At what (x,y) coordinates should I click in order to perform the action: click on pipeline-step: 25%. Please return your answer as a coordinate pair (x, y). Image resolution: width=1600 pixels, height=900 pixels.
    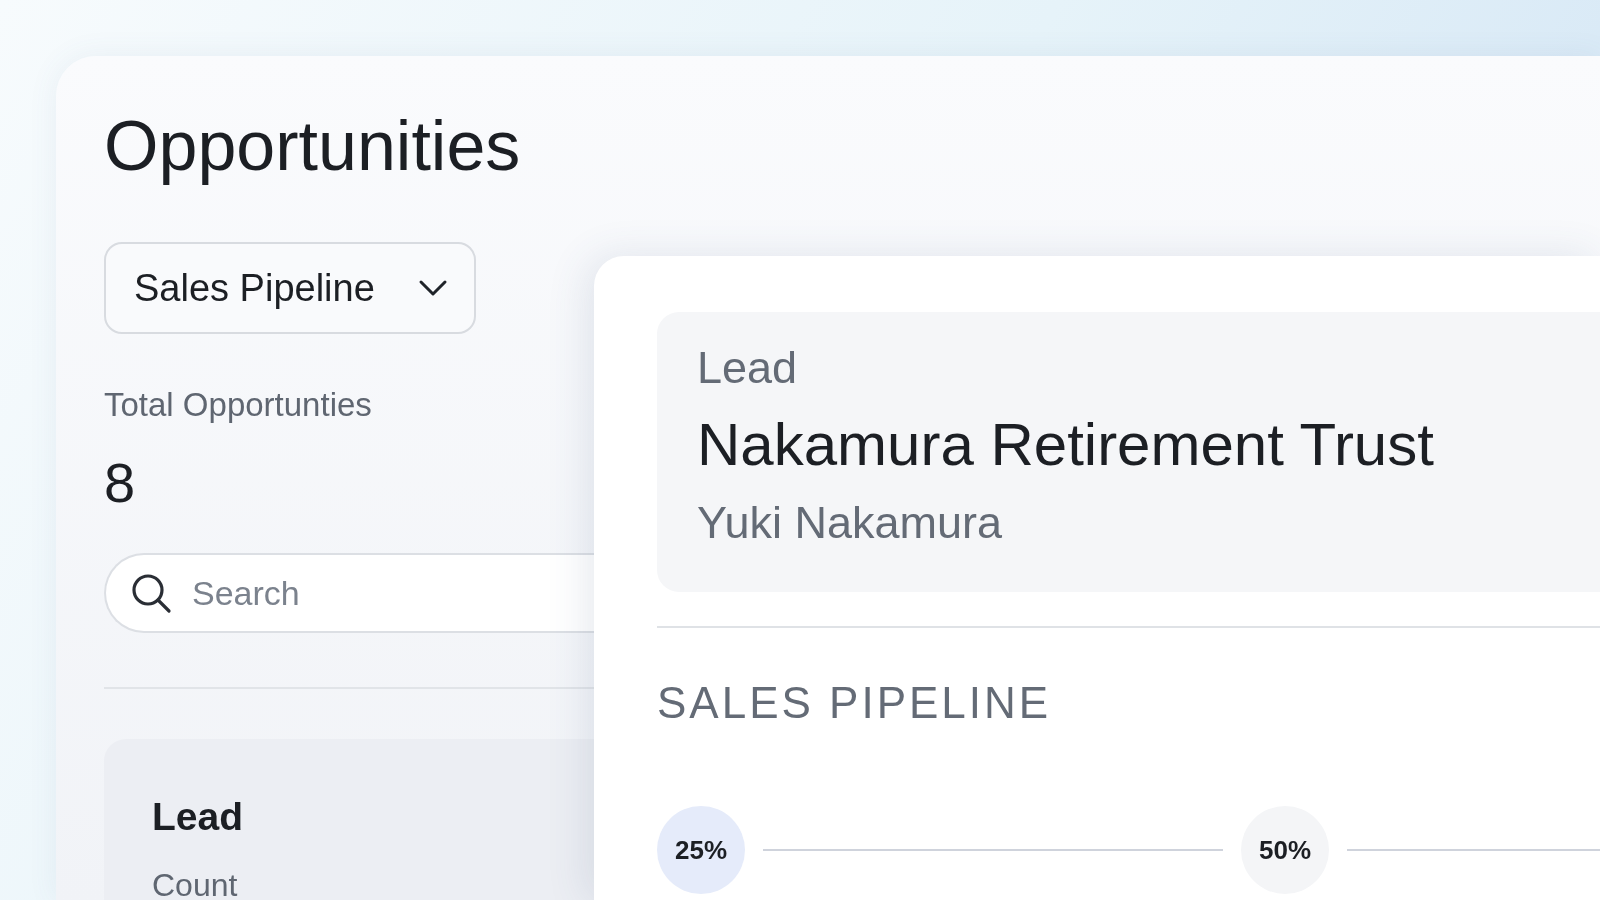
    Looking at the image, I should click on (701, 850).